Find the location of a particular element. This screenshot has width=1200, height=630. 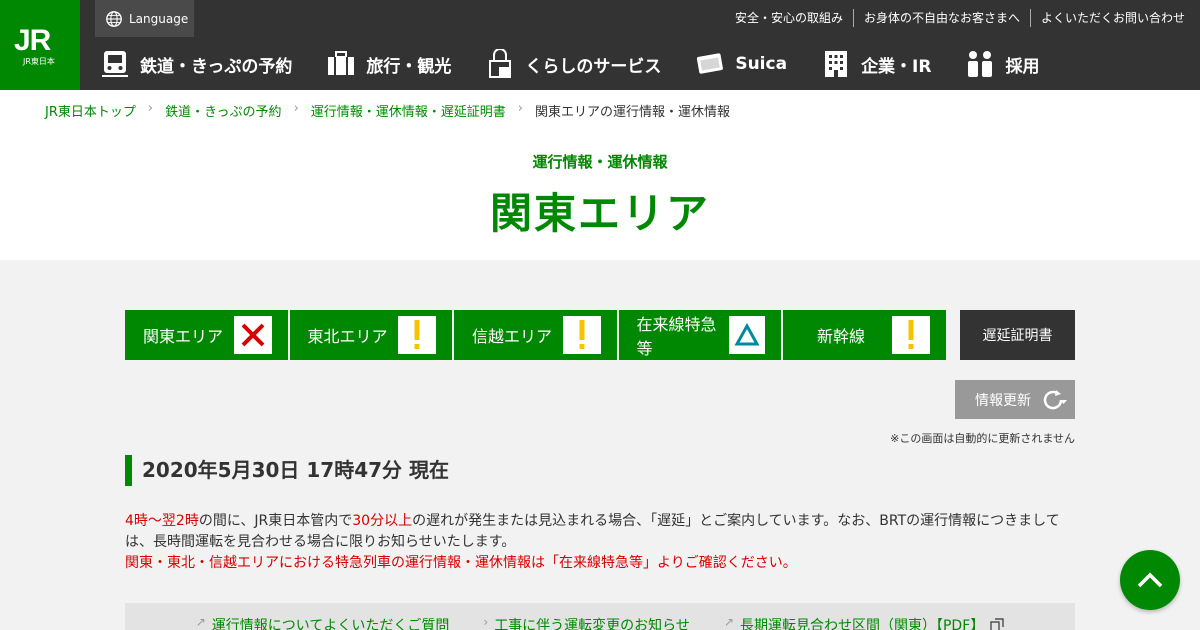

link-faq: ↗ 運行情報についてよくいただくご質問 is located at coordinates (323, 622).